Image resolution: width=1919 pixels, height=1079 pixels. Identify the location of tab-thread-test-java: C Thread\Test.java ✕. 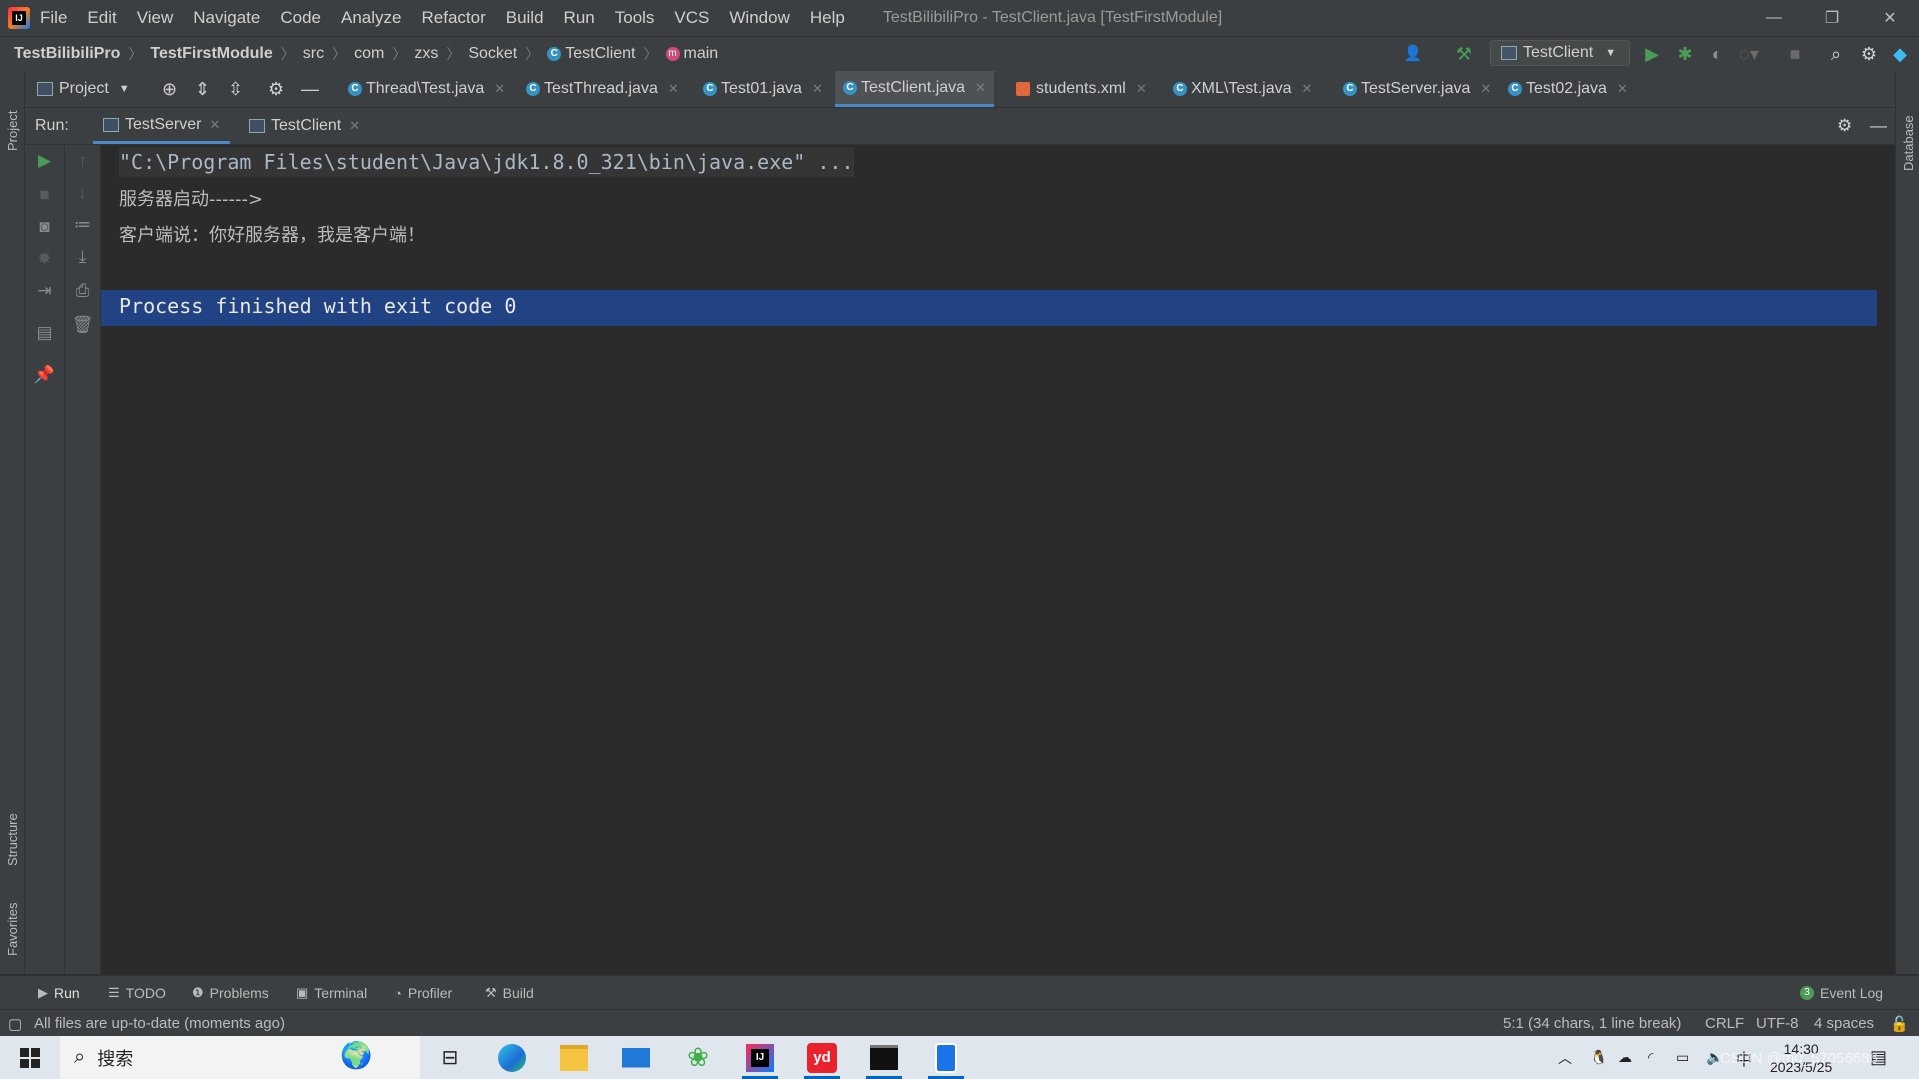
(426, 89).